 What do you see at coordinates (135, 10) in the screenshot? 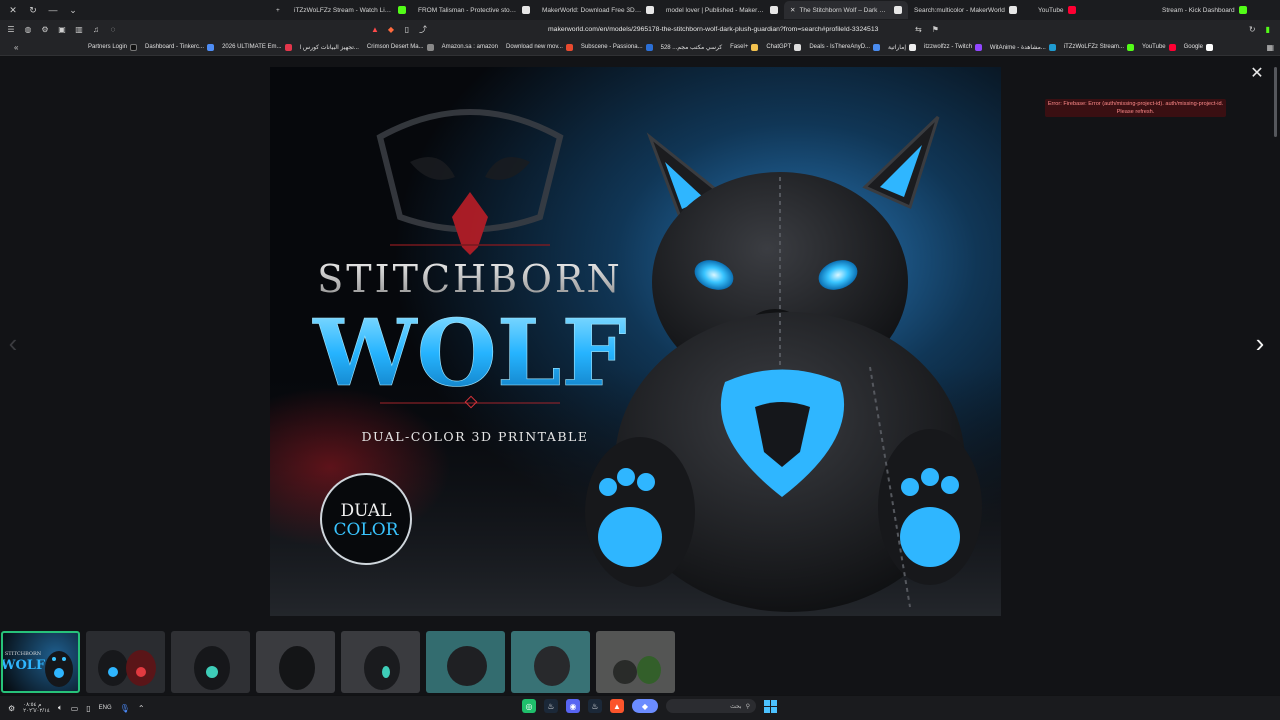
I see `tab-strip-controls: ✕ ↻ — ⌄` at bounding box center [135, 10].